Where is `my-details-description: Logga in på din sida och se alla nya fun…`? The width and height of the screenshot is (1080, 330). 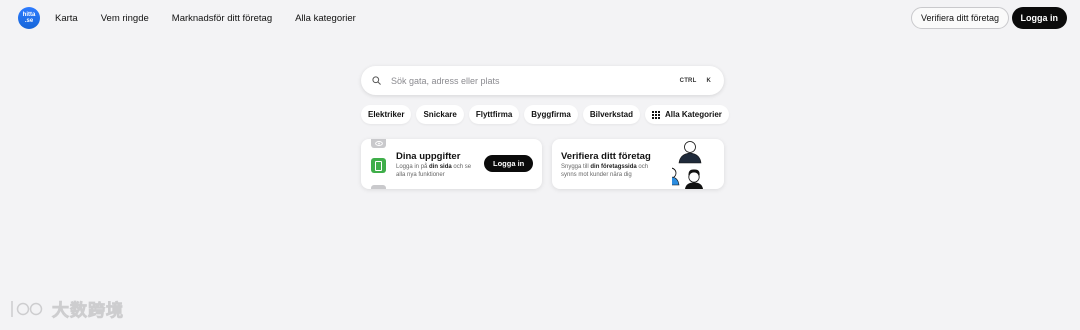 my-details-description: Logga in på din sida och se alla nya fun… is located at coordinates (434, 171).